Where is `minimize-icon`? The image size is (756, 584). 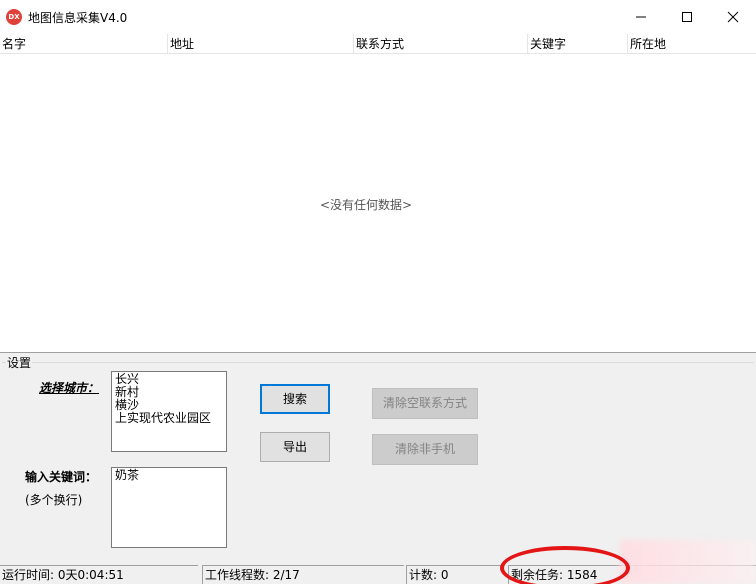
minimize-icon is located at coordinates (641, 17).